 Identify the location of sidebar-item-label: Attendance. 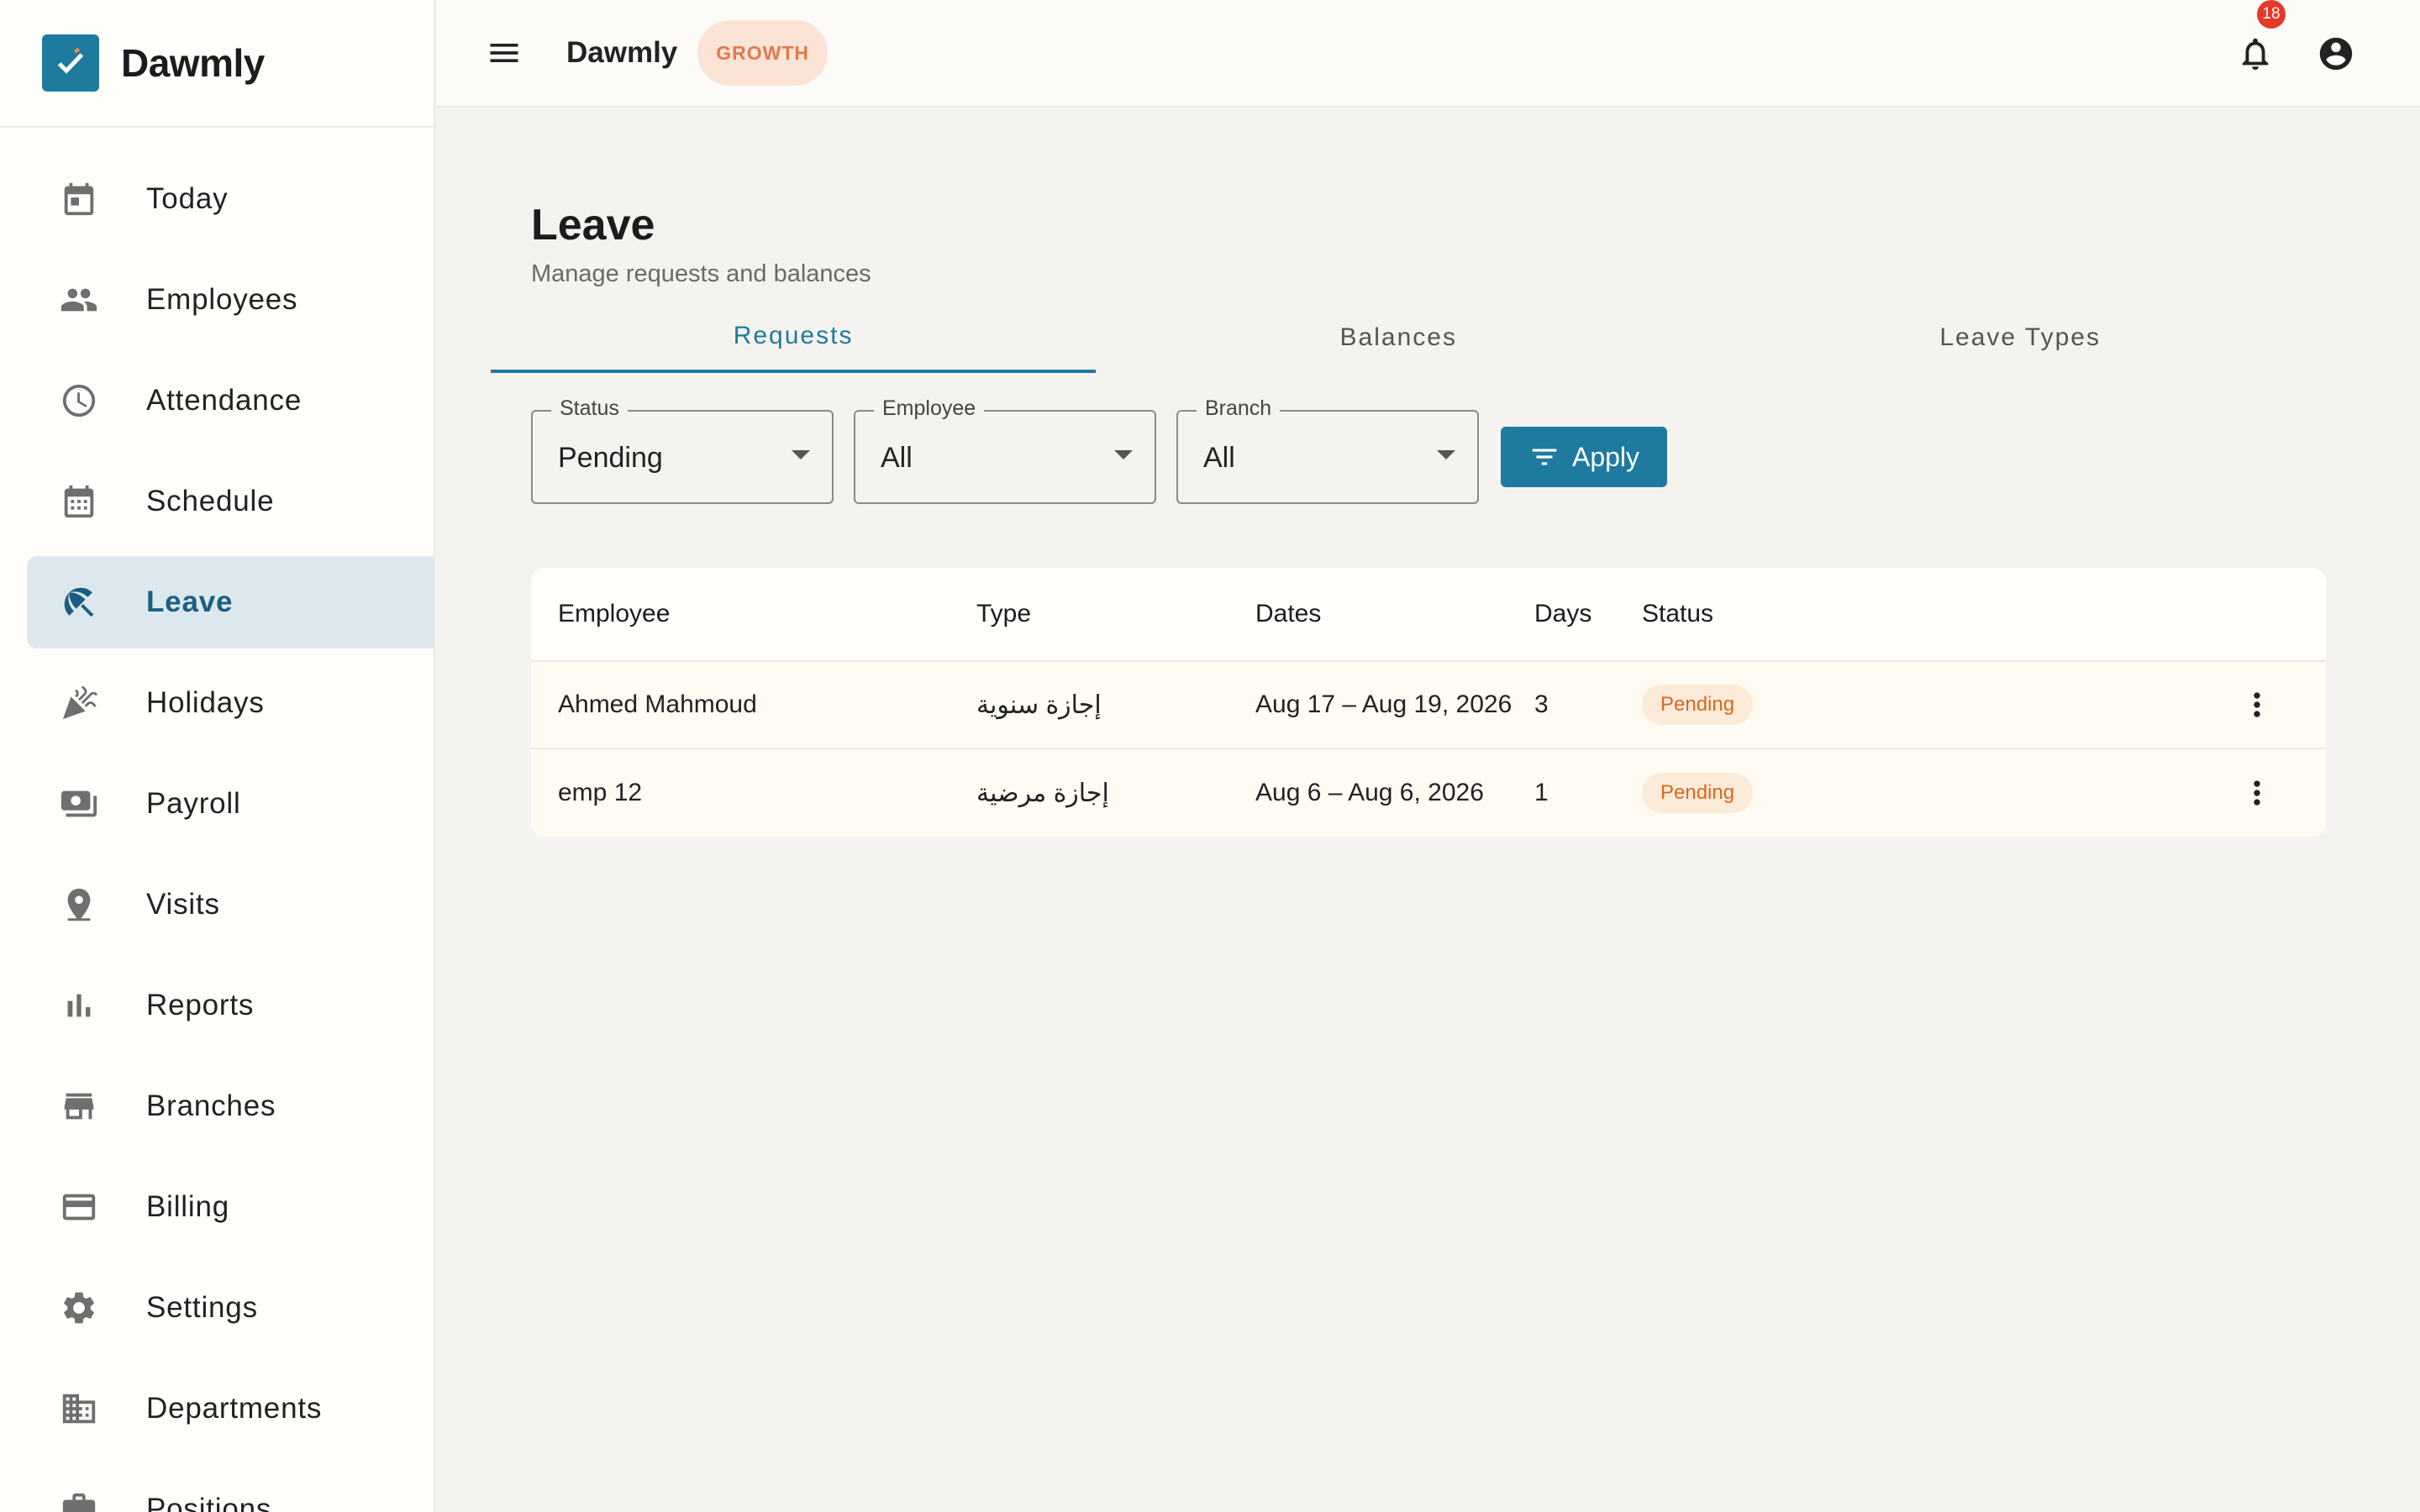
(224, 400).